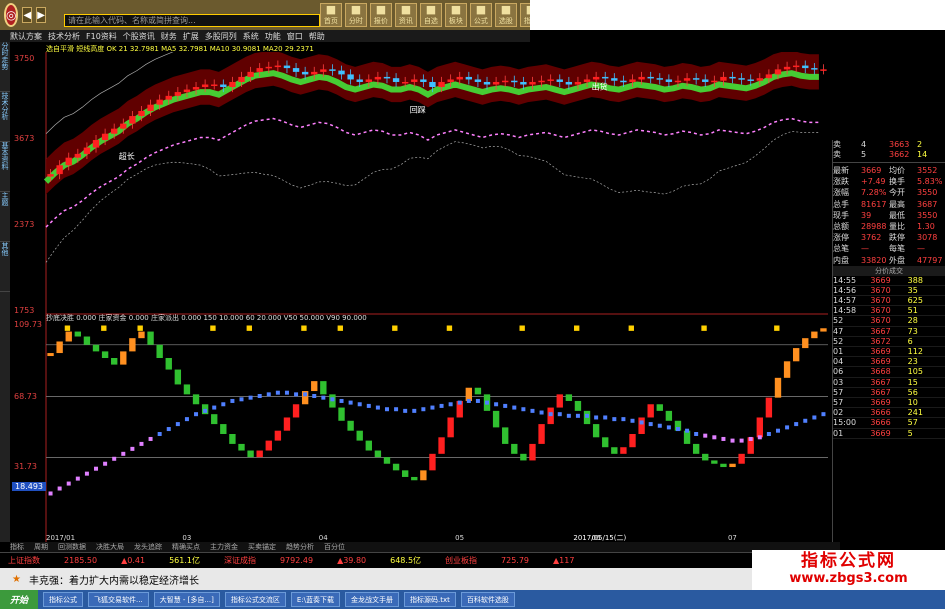 This screenshot has height=609, width=945. What do you see at coordinates (487, 599) in the screenshot?
I see `taskbar-item: 百科软件选股` at bounding box center [487, 599].